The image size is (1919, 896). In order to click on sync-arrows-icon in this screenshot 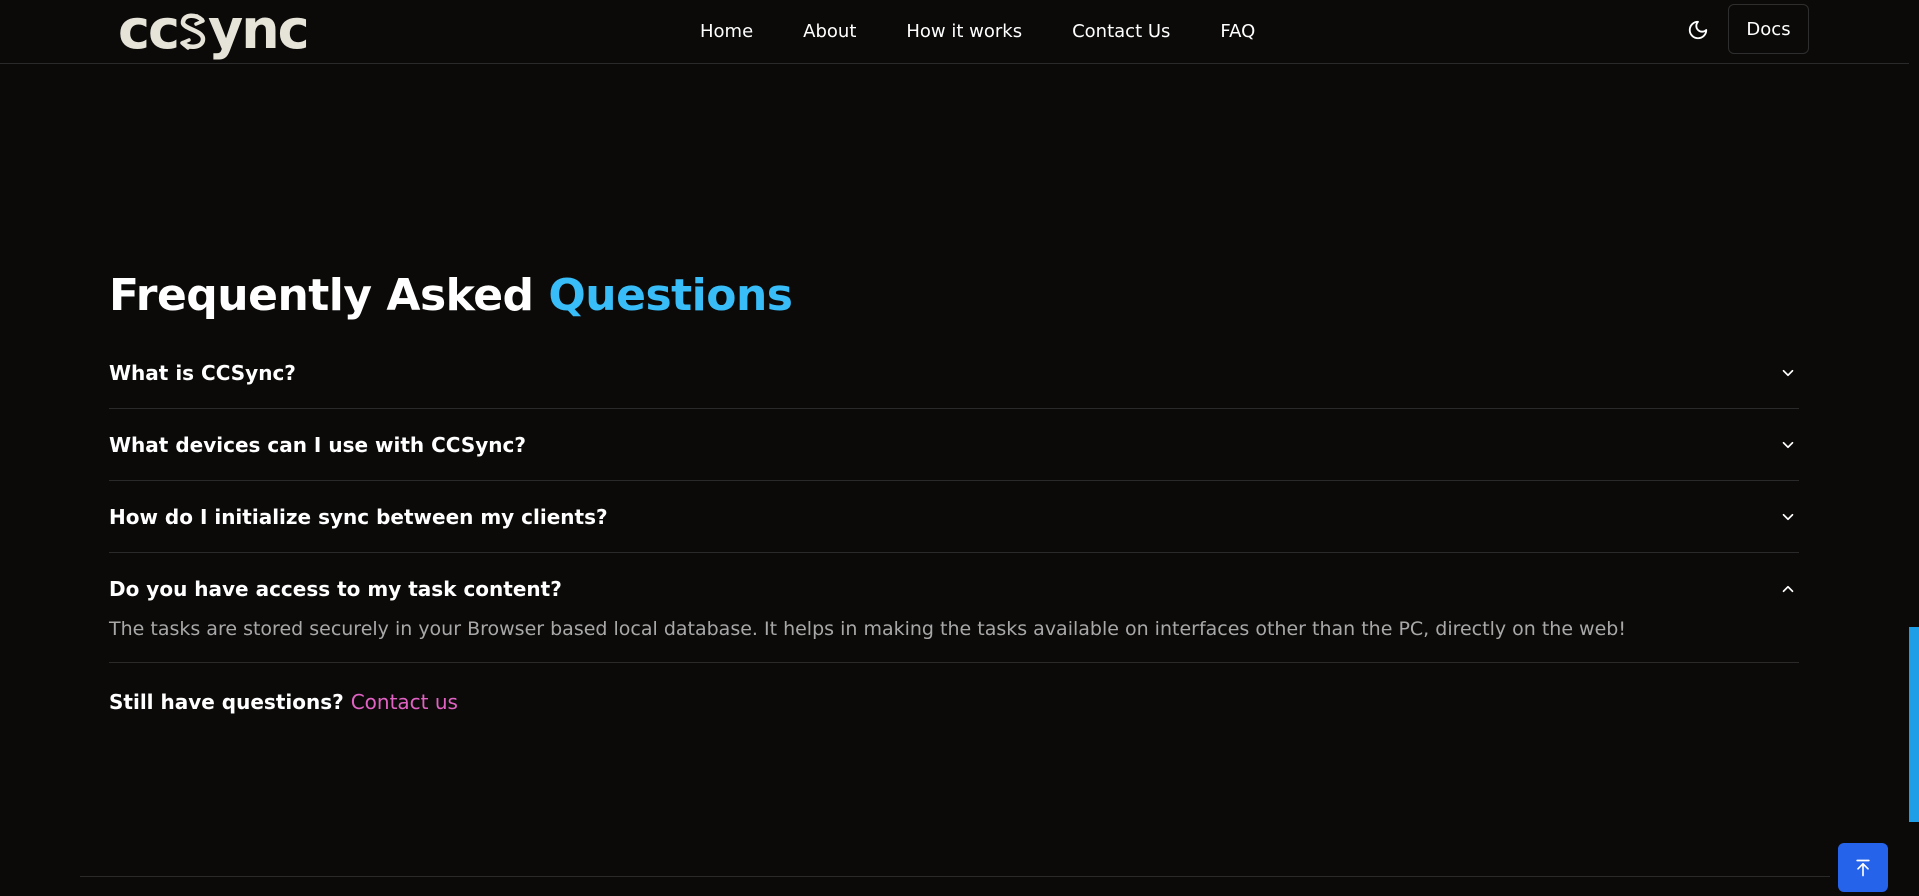, I will do `click(193, 31)`.